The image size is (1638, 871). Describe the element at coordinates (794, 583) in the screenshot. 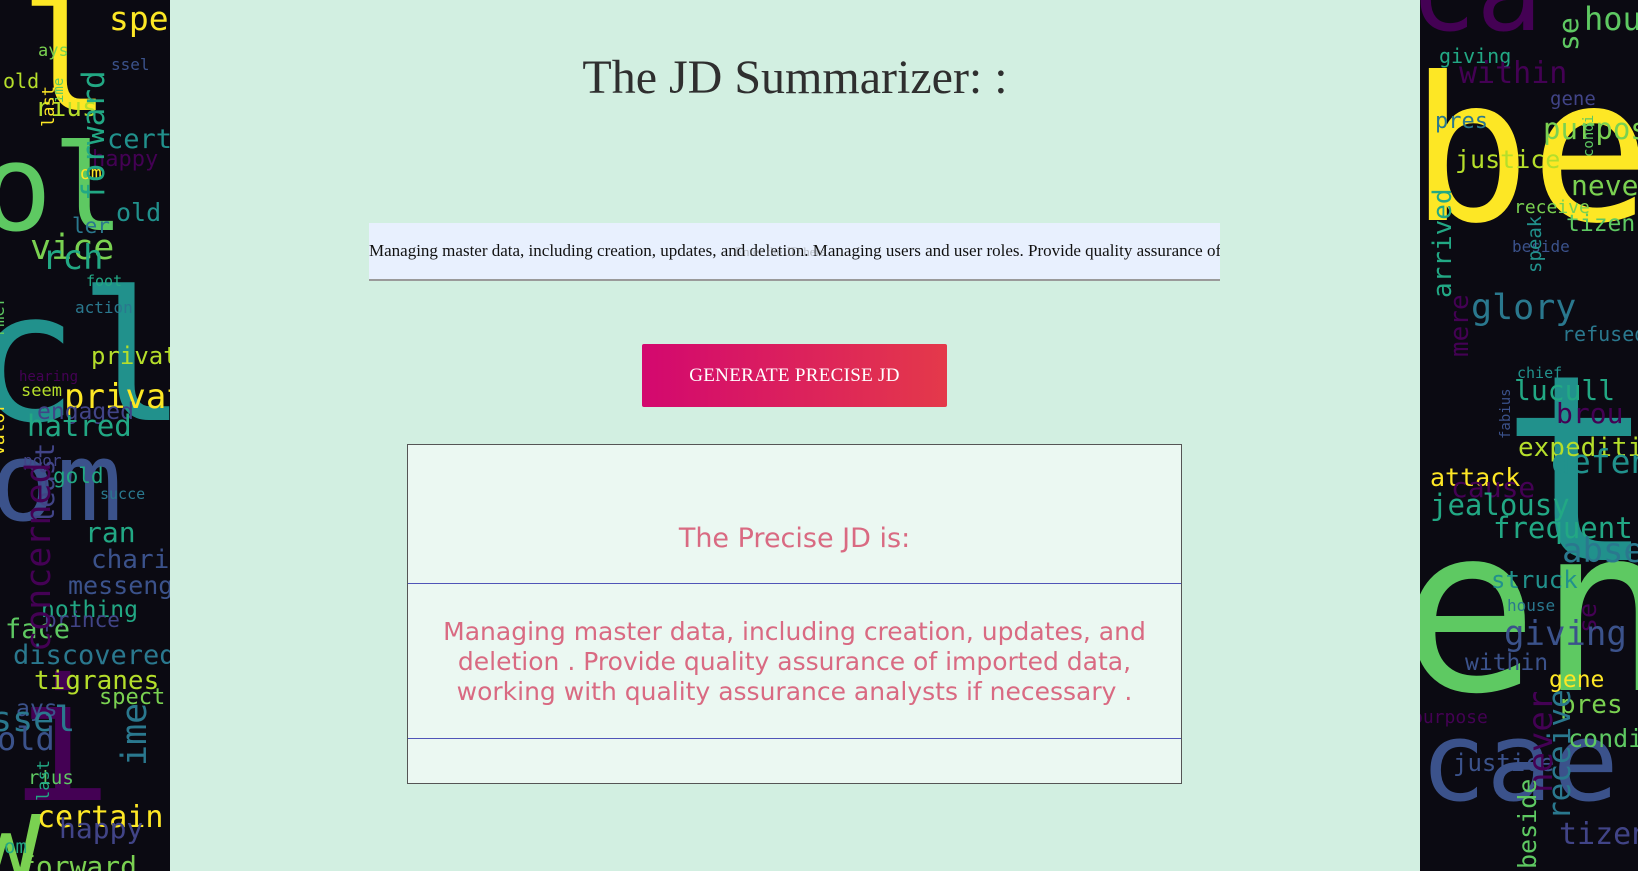

I see `result-divider-top` at that location.